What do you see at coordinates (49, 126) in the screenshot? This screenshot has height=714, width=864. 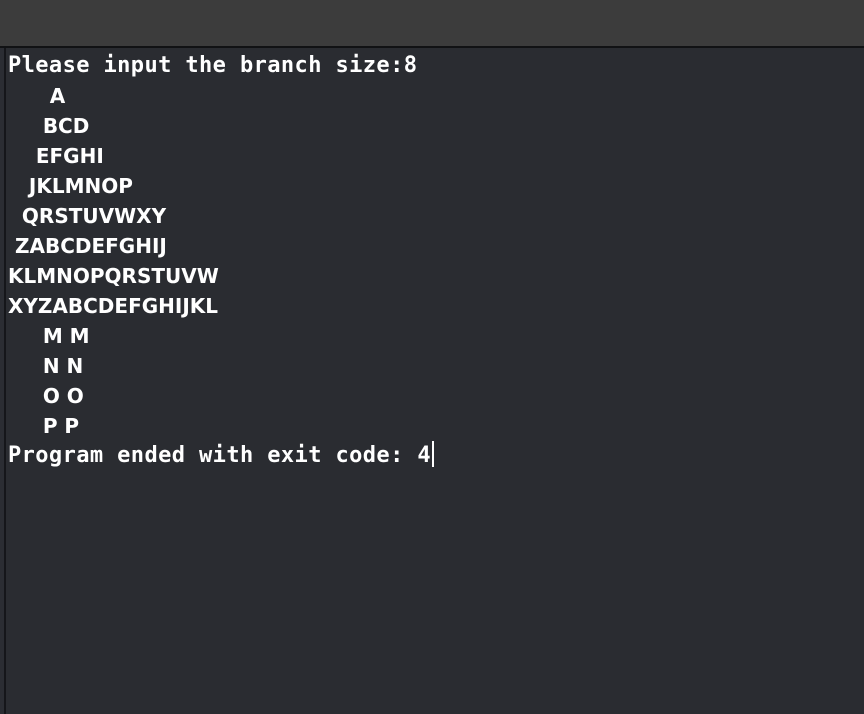 I see `pattern-line: BCD` at bounding box center [49, 126].